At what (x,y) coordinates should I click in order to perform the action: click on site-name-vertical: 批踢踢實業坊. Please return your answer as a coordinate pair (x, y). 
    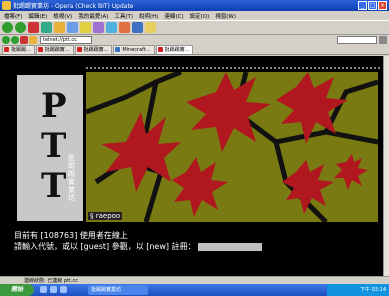
    Looking at the image, I should click on (71, 178).